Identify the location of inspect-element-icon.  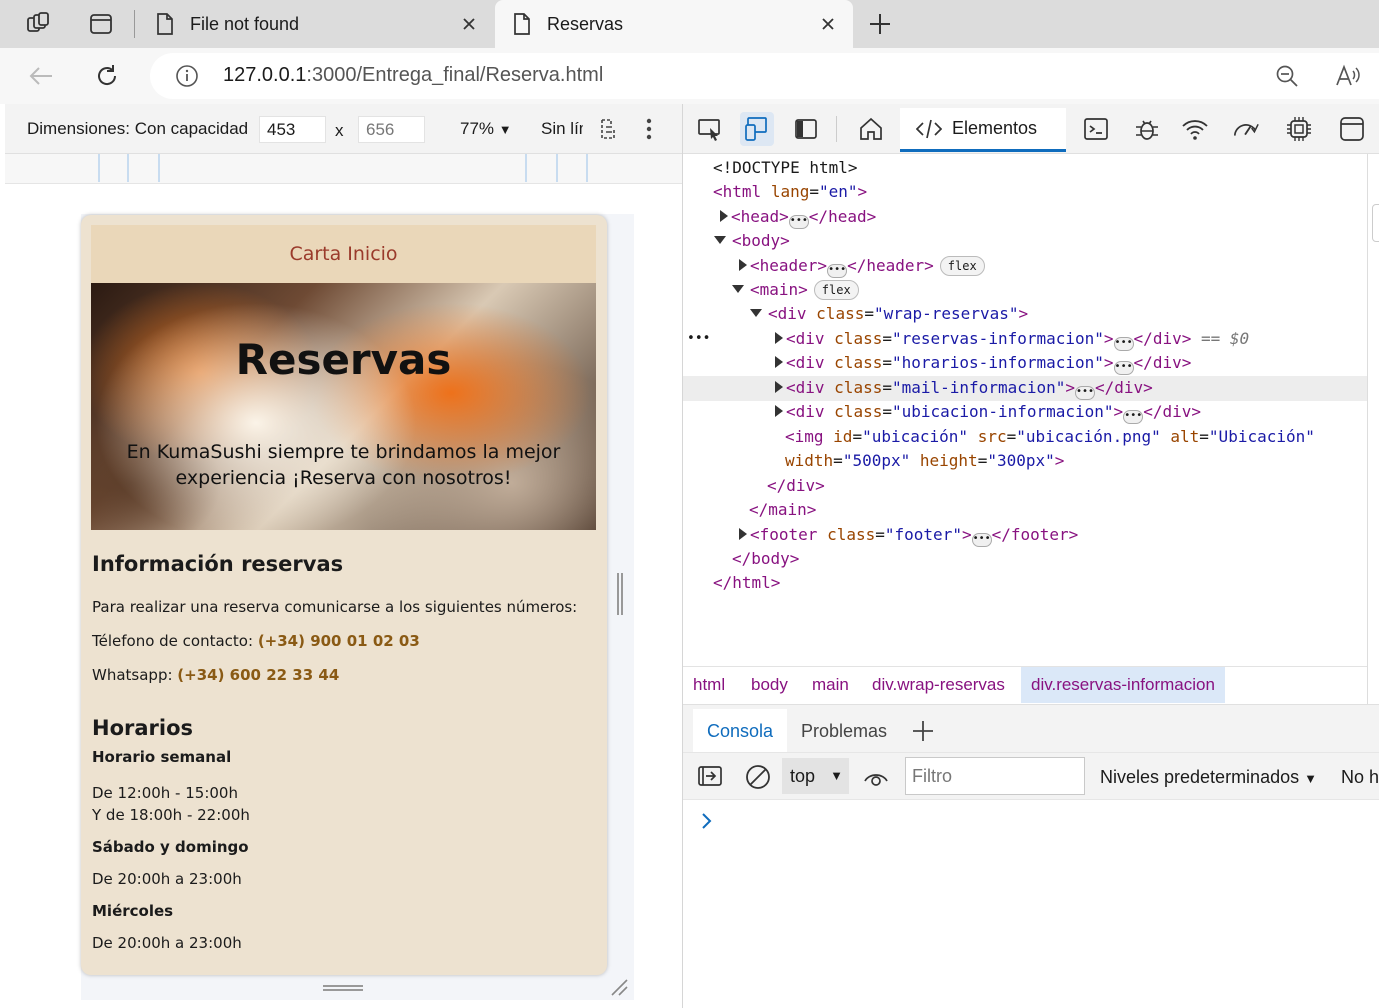
(710, 129).